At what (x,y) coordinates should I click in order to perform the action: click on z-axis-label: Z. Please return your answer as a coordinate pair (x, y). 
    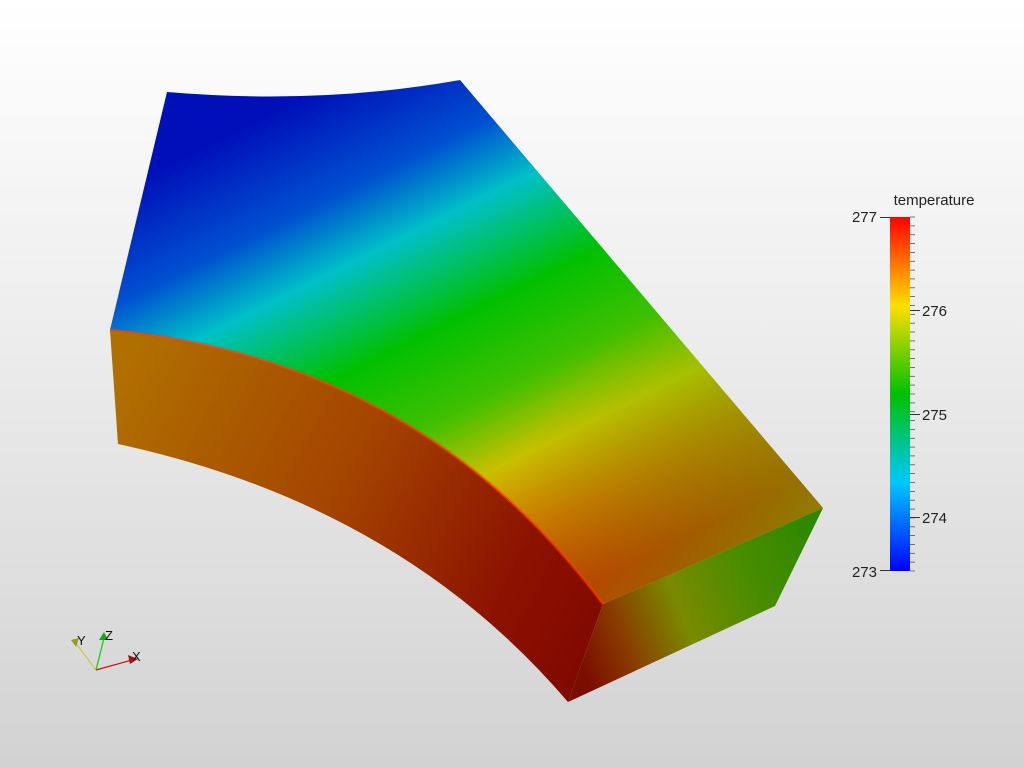
    Looking at the image, I should click on (109, 635).